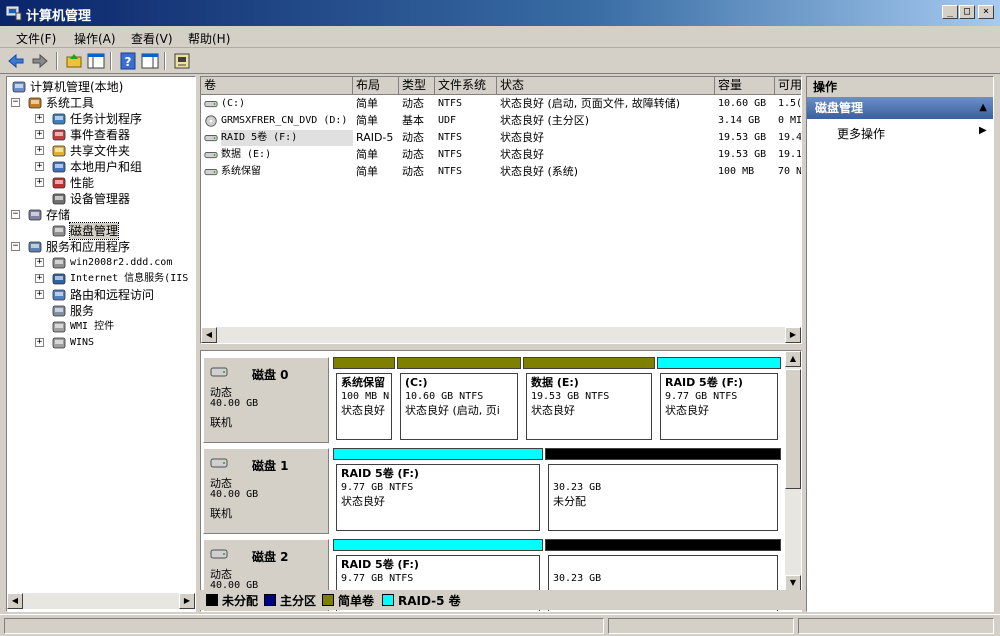 This screenshot has width=1000, height=636. What do you see at coordinates (364, 406) in the screenshot?
I see `partition-body: 系统保留 100 MB N 状态良好` at bounding box center [364, 406].